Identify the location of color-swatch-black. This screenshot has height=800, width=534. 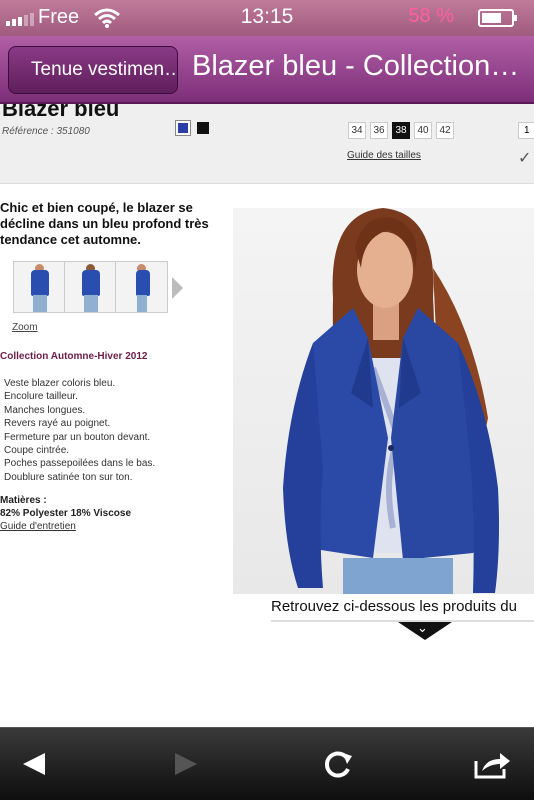
(203, 128).